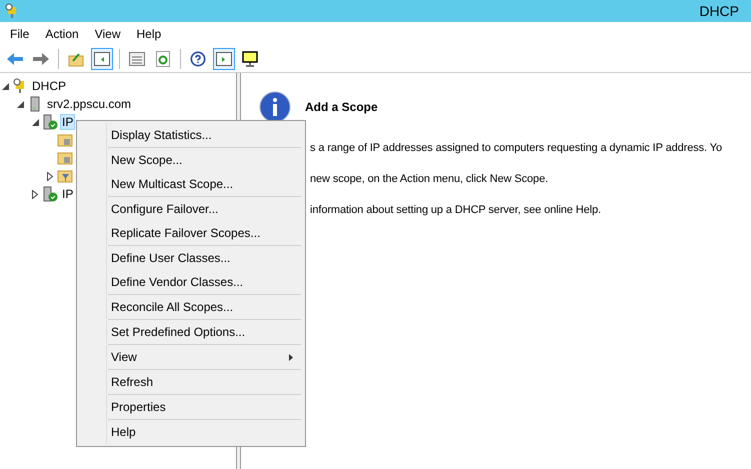  Describe the element at coordinates (224, 59) in the screenshot. I see `action-pane-button` at that location.